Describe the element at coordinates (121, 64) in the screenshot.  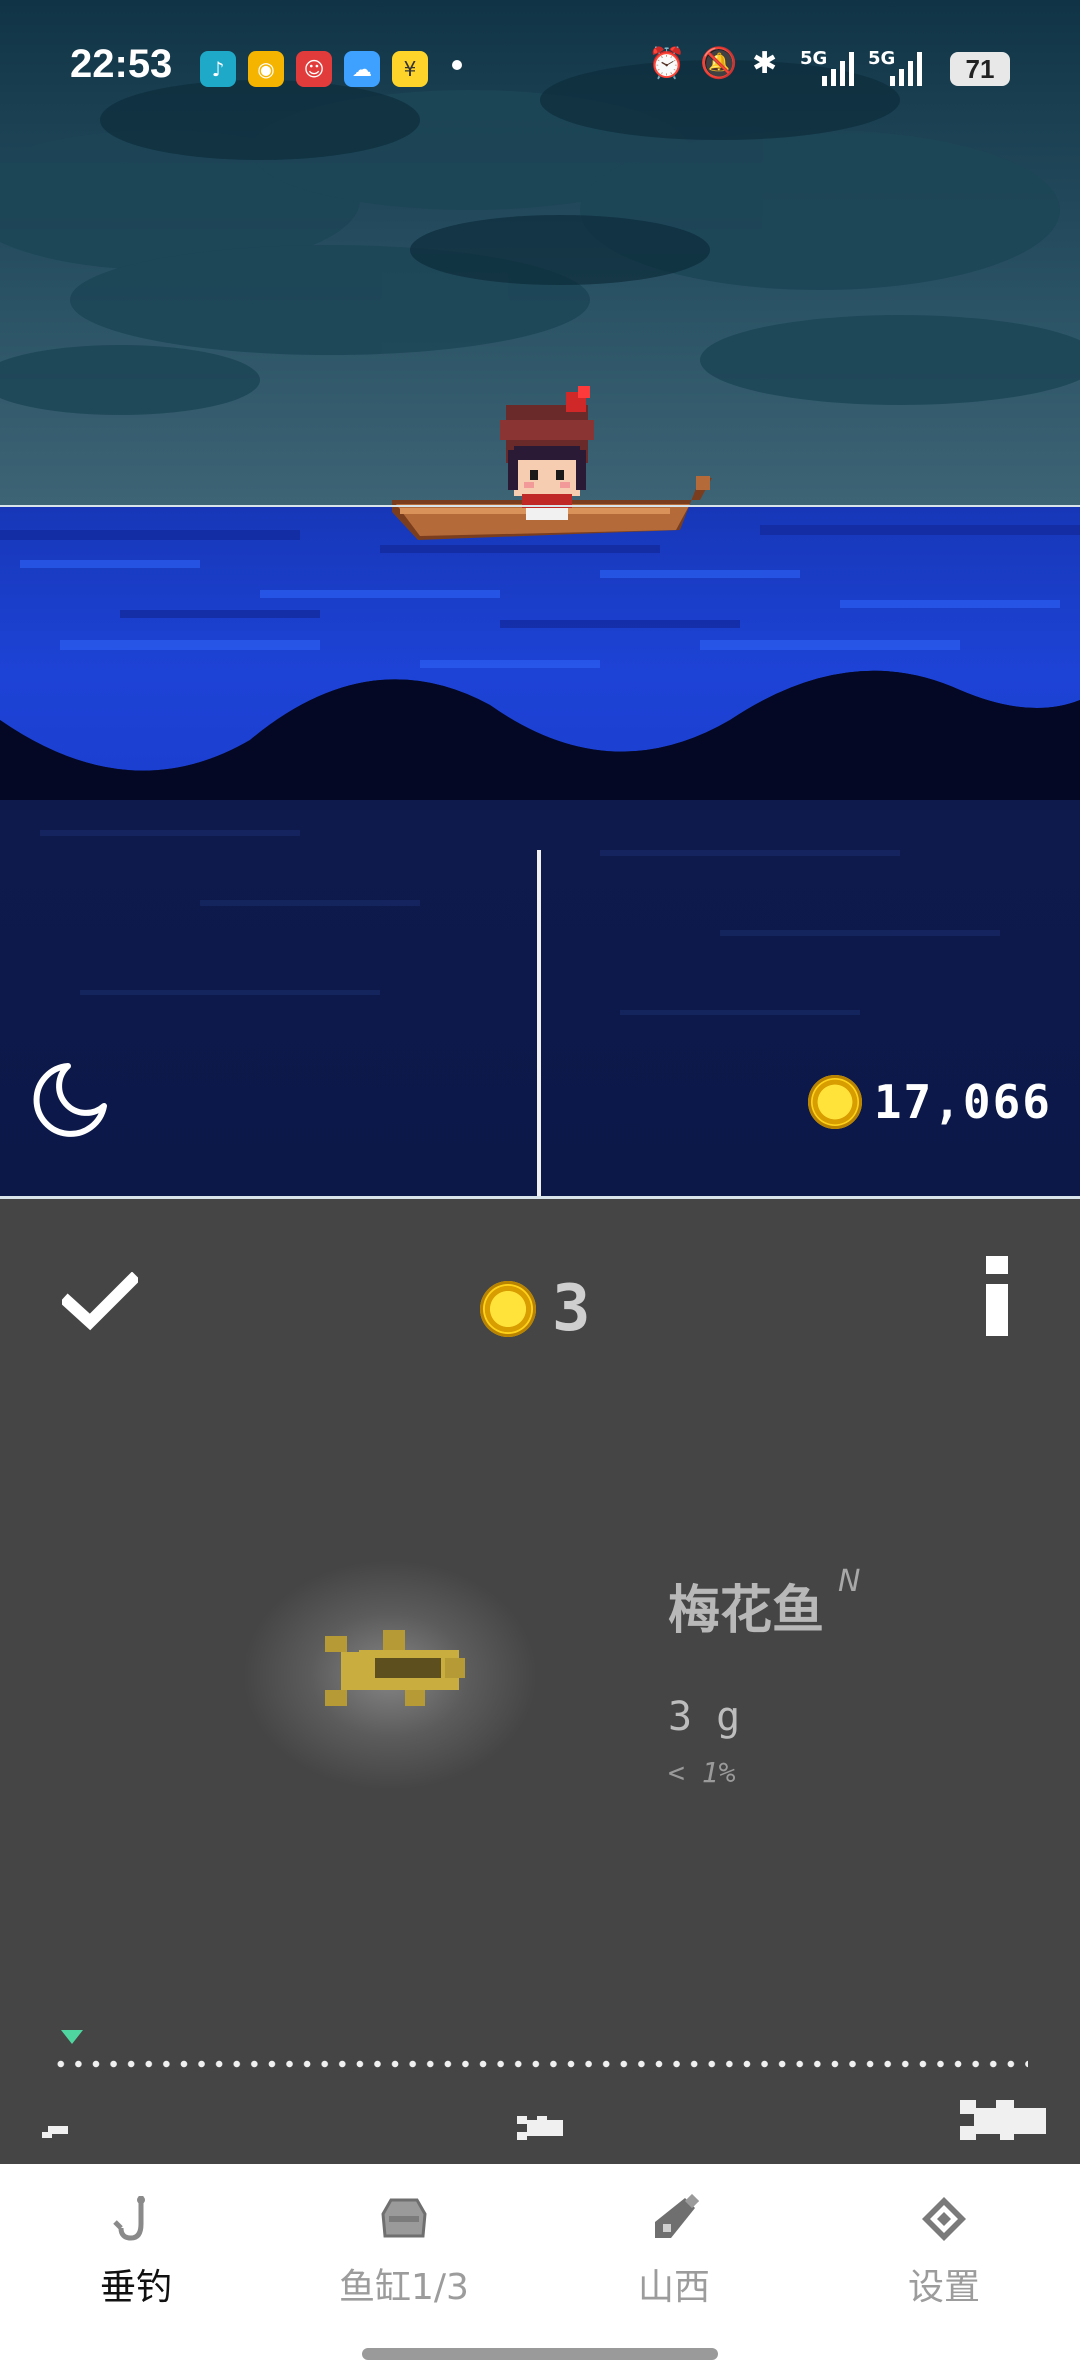
I see `status-time: 22:53` at that location.